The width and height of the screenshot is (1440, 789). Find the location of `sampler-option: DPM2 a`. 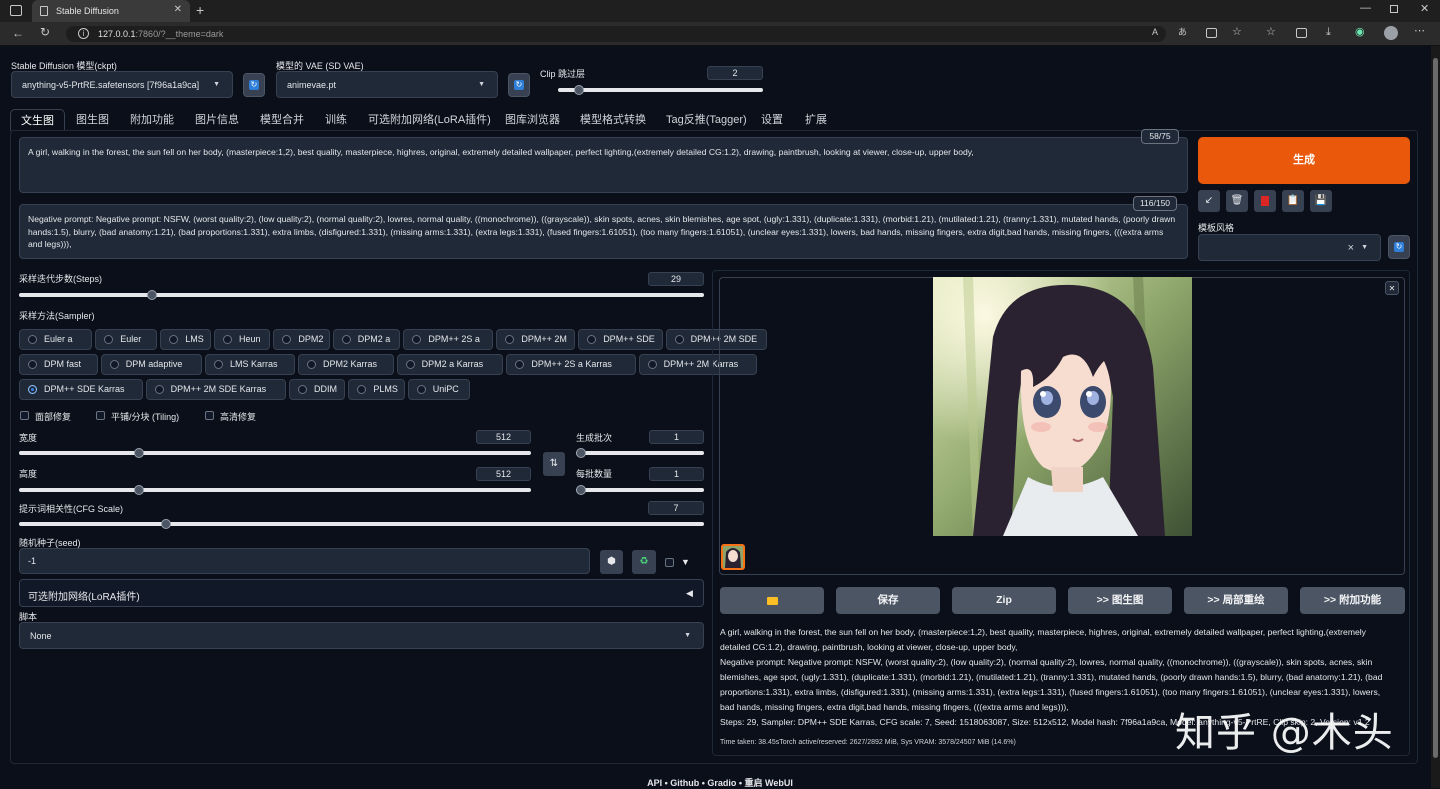

sampler-option: DPM2 a is located at coordinates (366, 339).